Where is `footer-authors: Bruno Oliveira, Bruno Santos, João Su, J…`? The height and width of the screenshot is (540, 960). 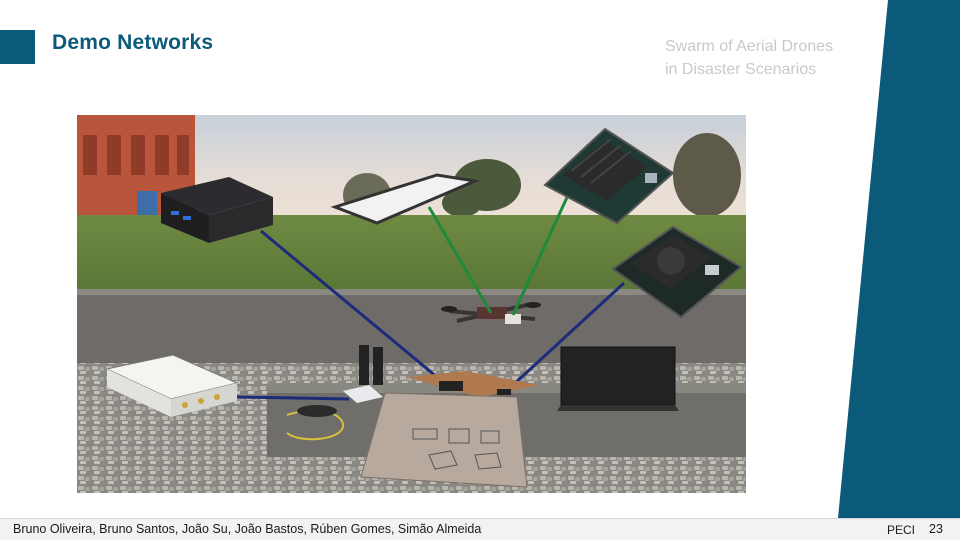 footer-authors: Bruno Oliveira, Bruno Santos, João Su, J… is located at coordinates (247, 529).